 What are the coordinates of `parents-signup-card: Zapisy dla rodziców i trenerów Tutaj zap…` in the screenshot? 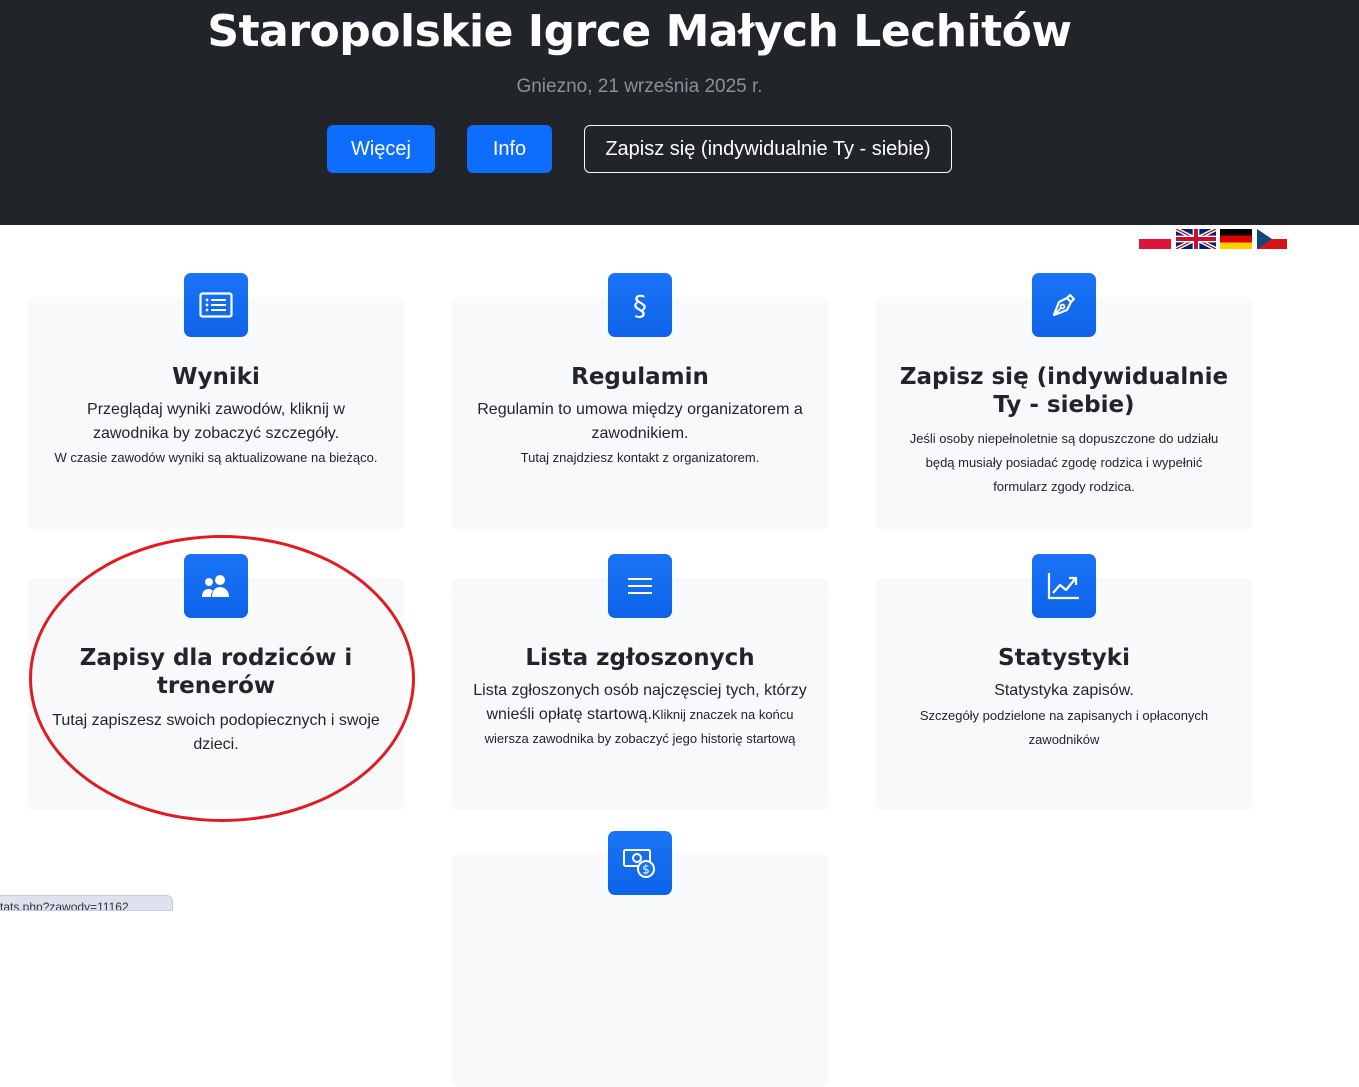 It's located at (216, 682).